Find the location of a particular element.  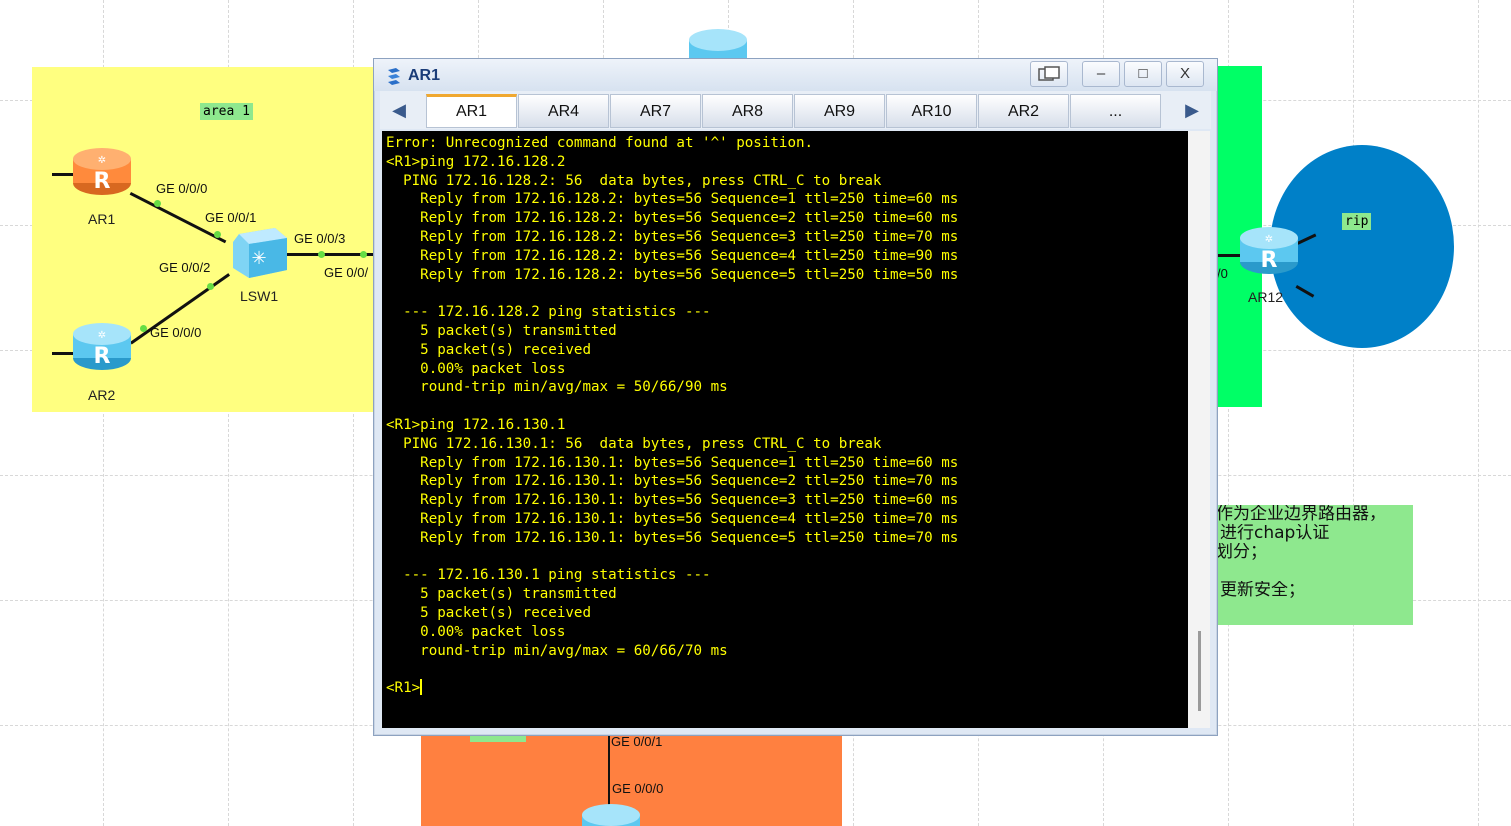

switch-lsw1: ✳ is located at coordinates (260, 253).